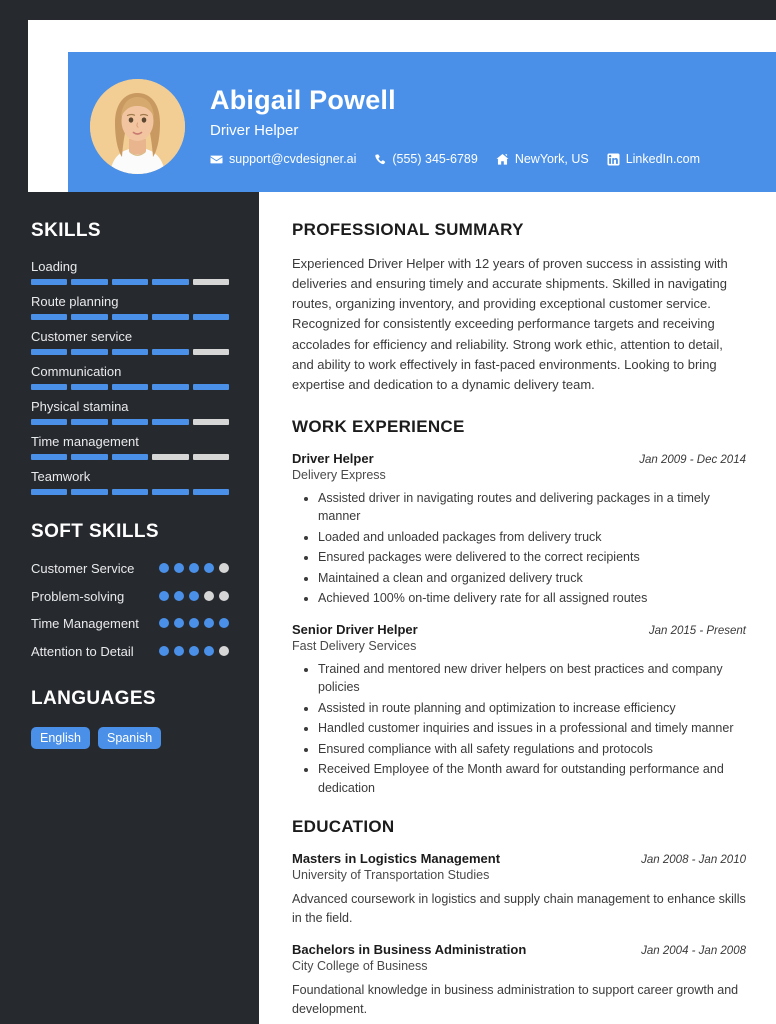  What do you see at coordinates (216, 159) in the screenshot?
I see `envelope-icon` at bounding box center [216, 159].